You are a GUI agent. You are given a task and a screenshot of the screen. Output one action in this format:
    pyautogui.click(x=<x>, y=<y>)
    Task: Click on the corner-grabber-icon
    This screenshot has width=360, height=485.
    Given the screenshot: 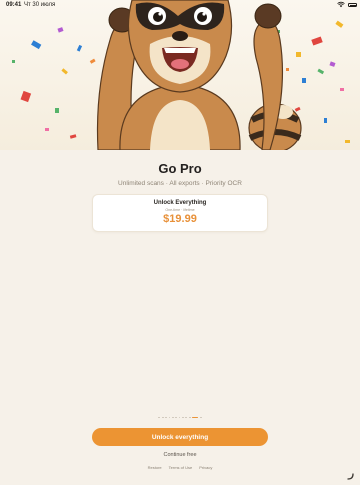 What is the action you would take?
    pyautogui.click(x=350, y=473)
    